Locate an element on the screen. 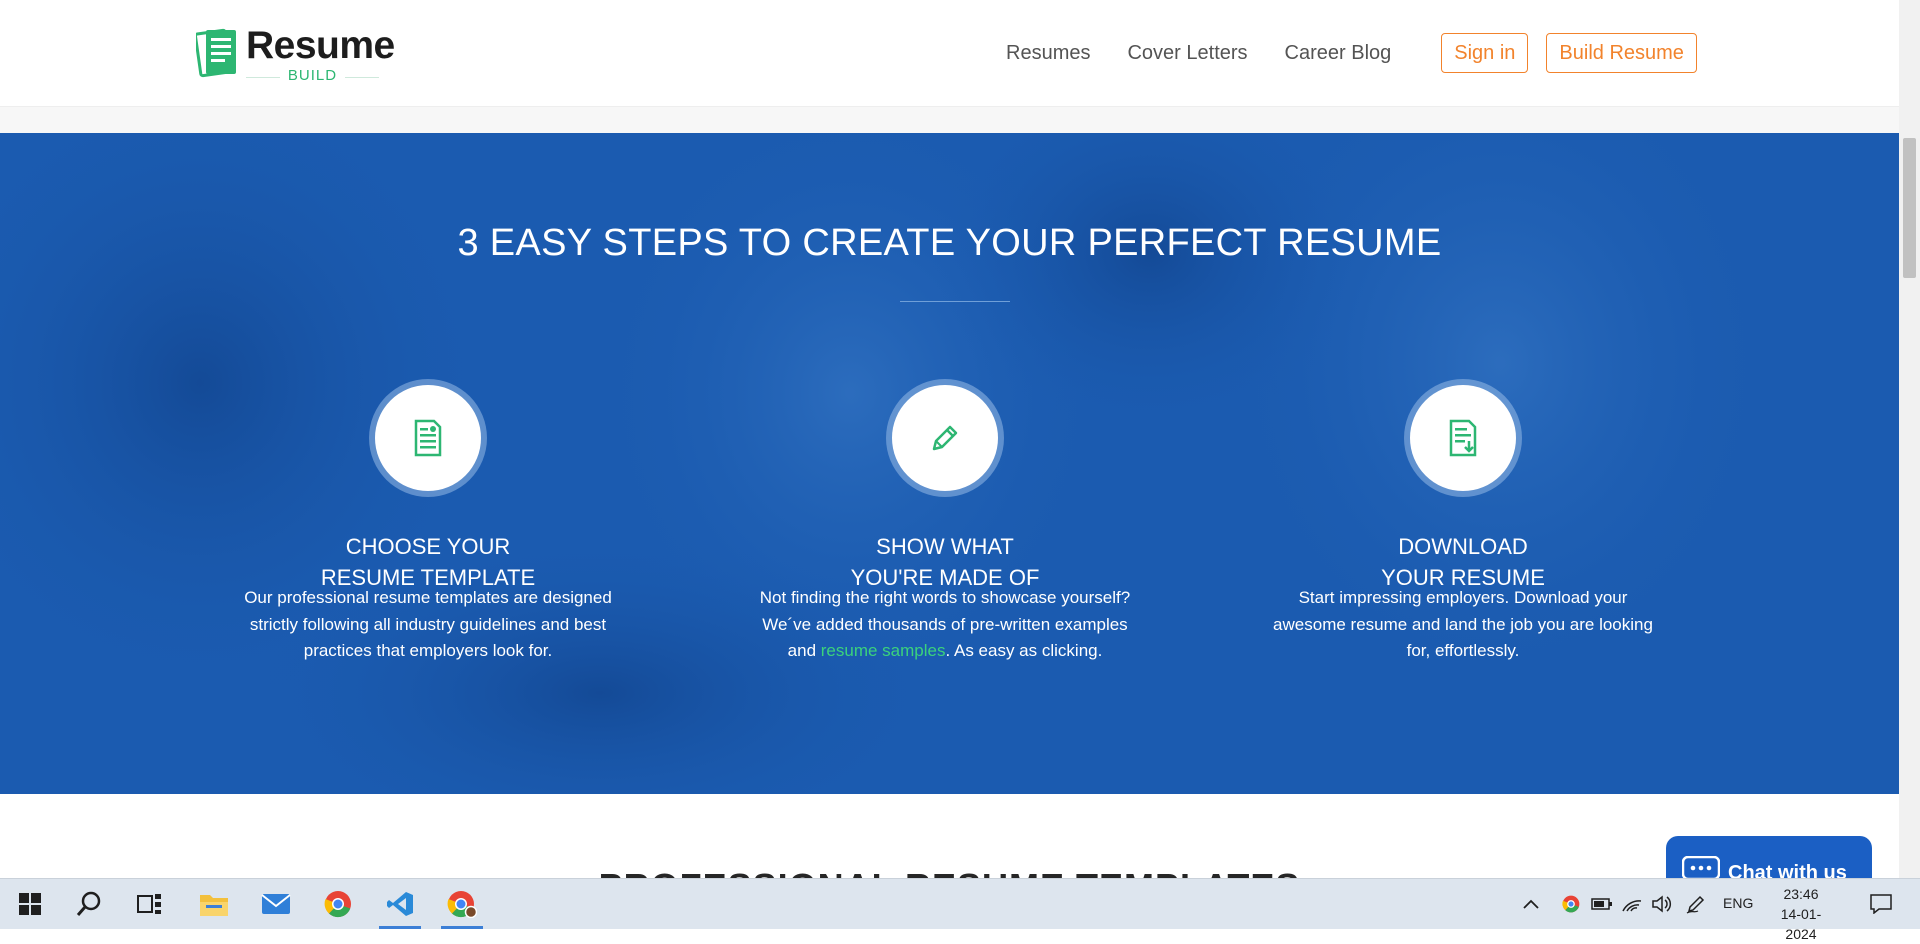 Image resolution: width=1920 pixels, height=944 pixels. tray-pen-button is located at coordinates (1696, 904).